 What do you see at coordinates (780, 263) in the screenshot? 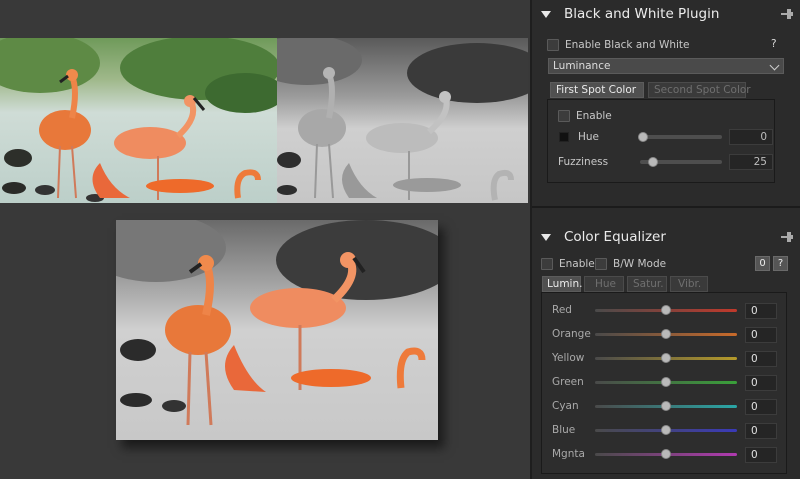
I see `equalizer-help-button: ?` at bounding box center [780, 263].